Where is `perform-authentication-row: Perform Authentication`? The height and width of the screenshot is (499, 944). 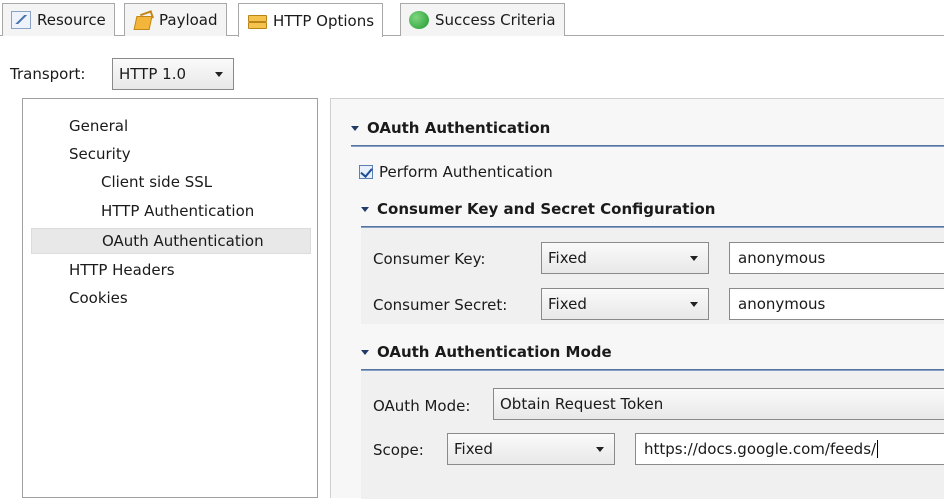
perform-authentication-row: Perform Authentication is located at coordinates (456, 172).